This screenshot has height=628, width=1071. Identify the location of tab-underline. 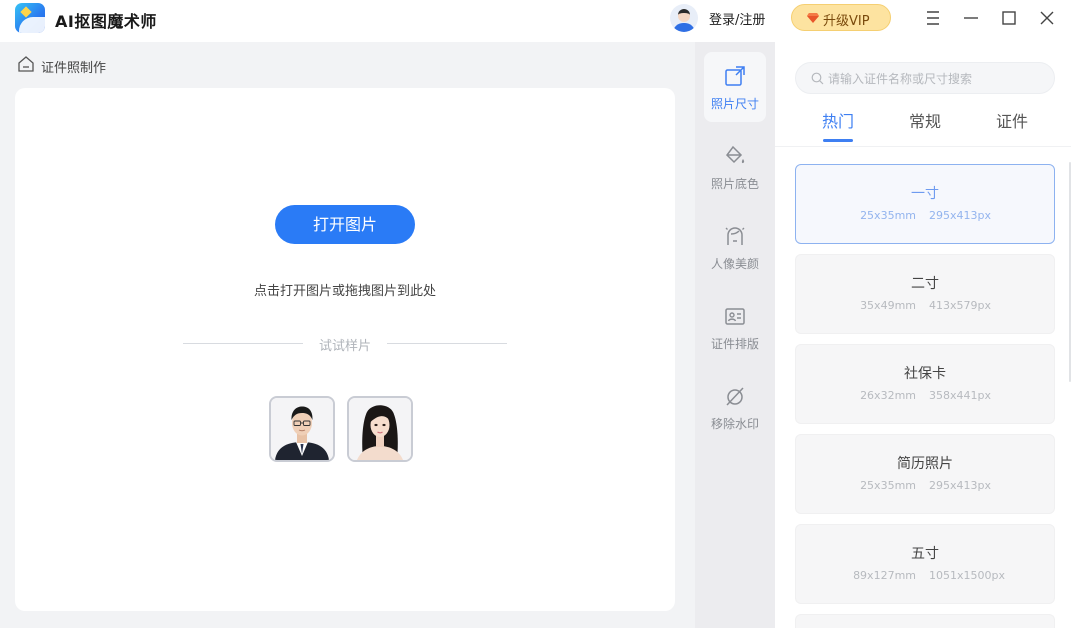
(838, 140).